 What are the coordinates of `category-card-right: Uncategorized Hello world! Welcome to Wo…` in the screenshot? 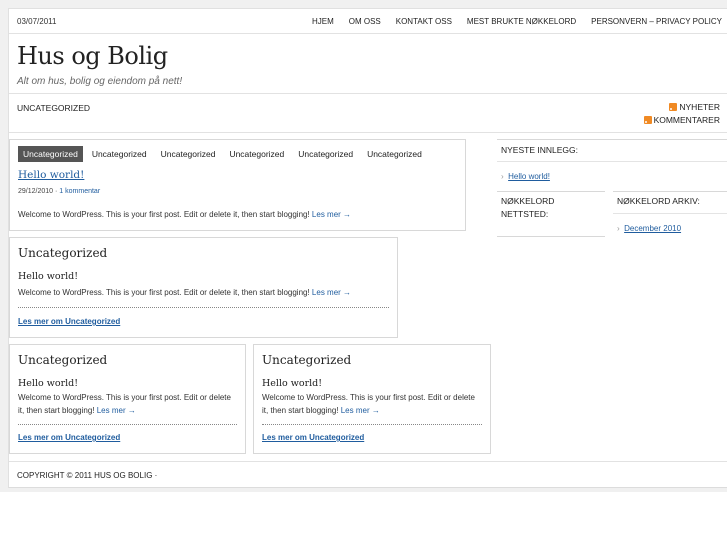 It's located at (372, 399).